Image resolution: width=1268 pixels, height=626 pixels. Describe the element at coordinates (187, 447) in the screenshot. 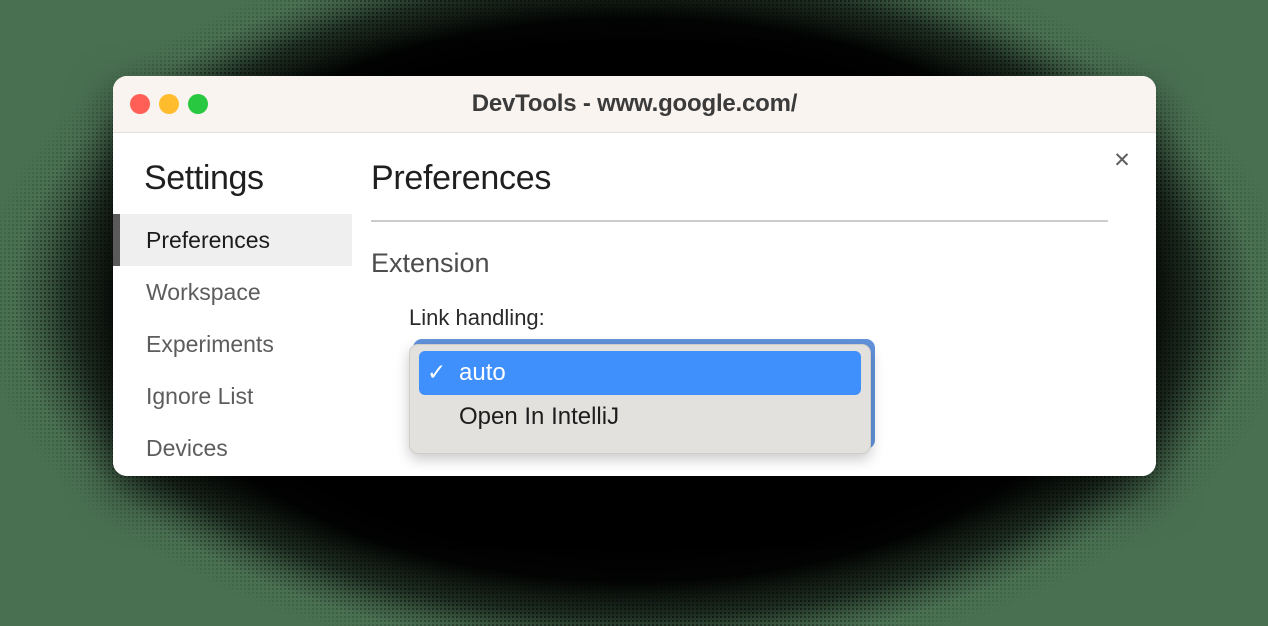

I see `sidebar-item-label: Devices` at that location.